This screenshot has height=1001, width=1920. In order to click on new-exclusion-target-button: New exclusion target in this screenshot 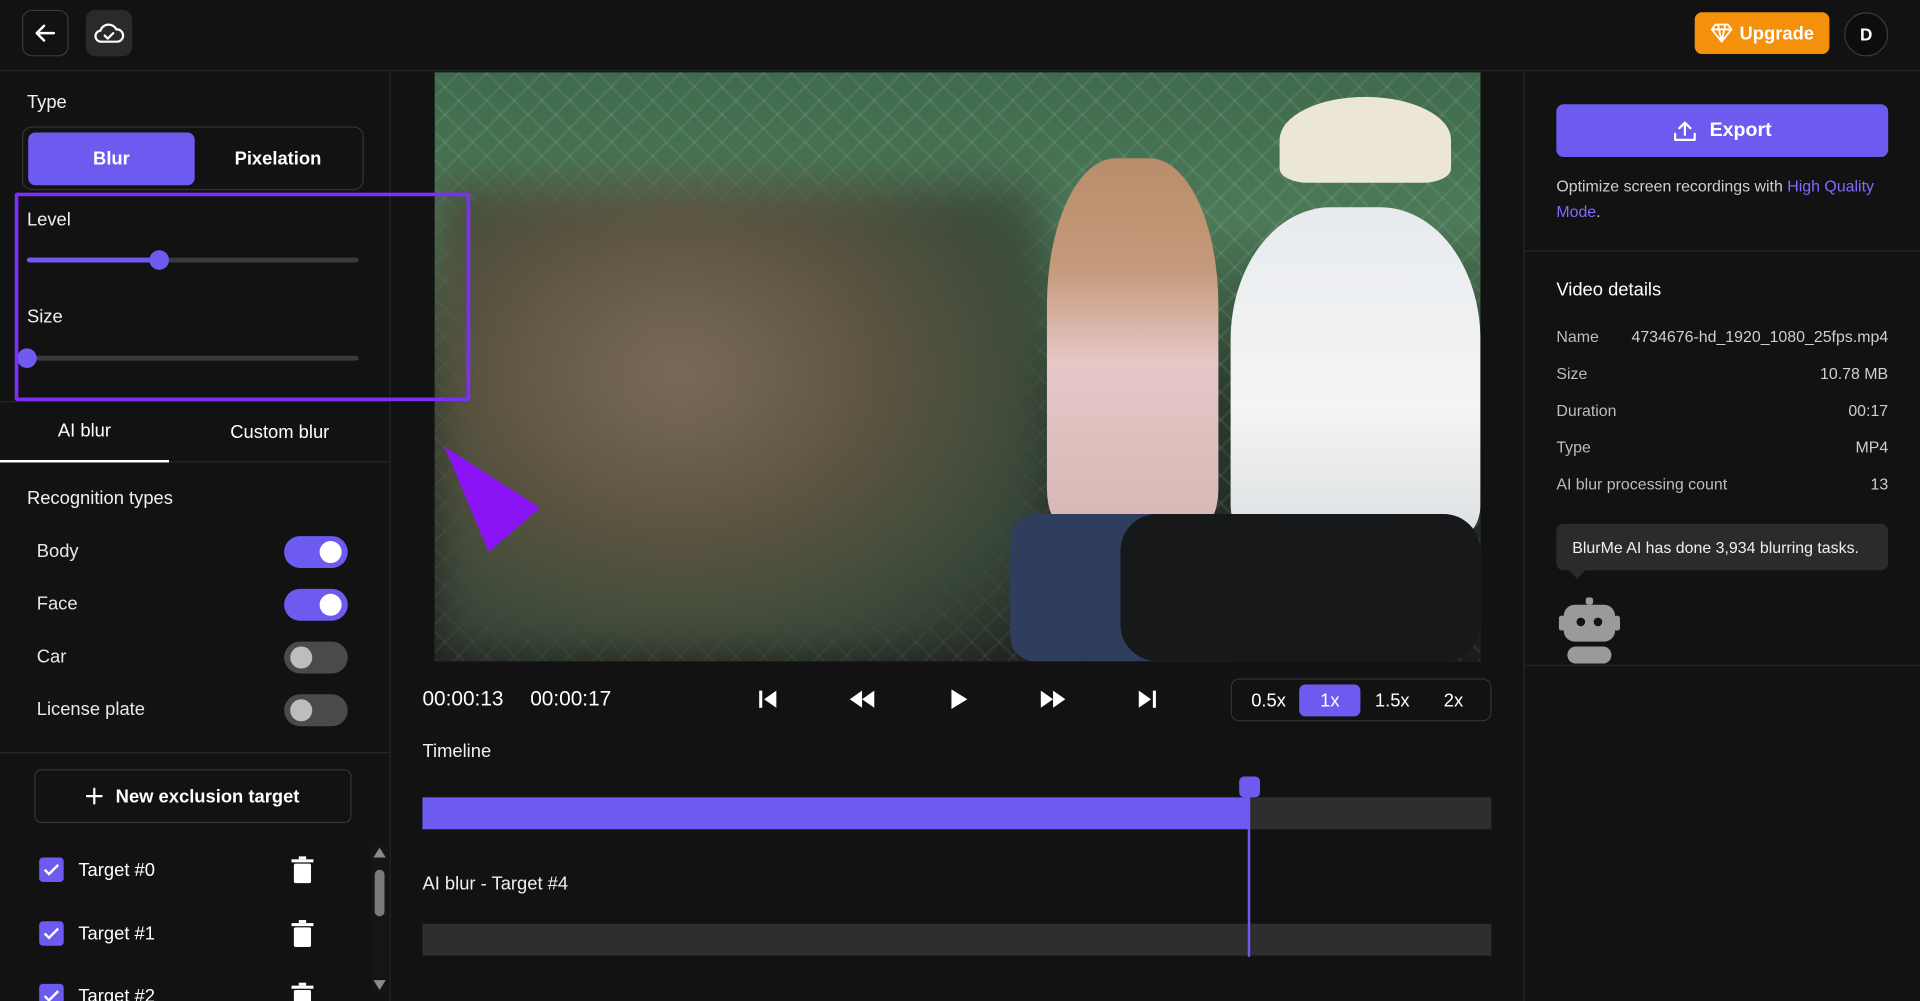, I will do `click(193, 796)`.